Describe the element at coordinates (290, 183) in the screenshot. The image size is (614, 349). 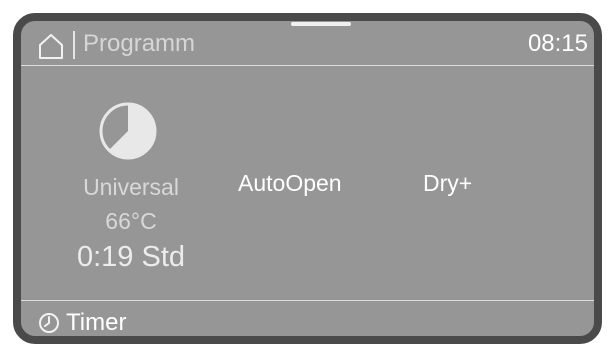
I see `autoopen-option: AutoOpen` at that location.